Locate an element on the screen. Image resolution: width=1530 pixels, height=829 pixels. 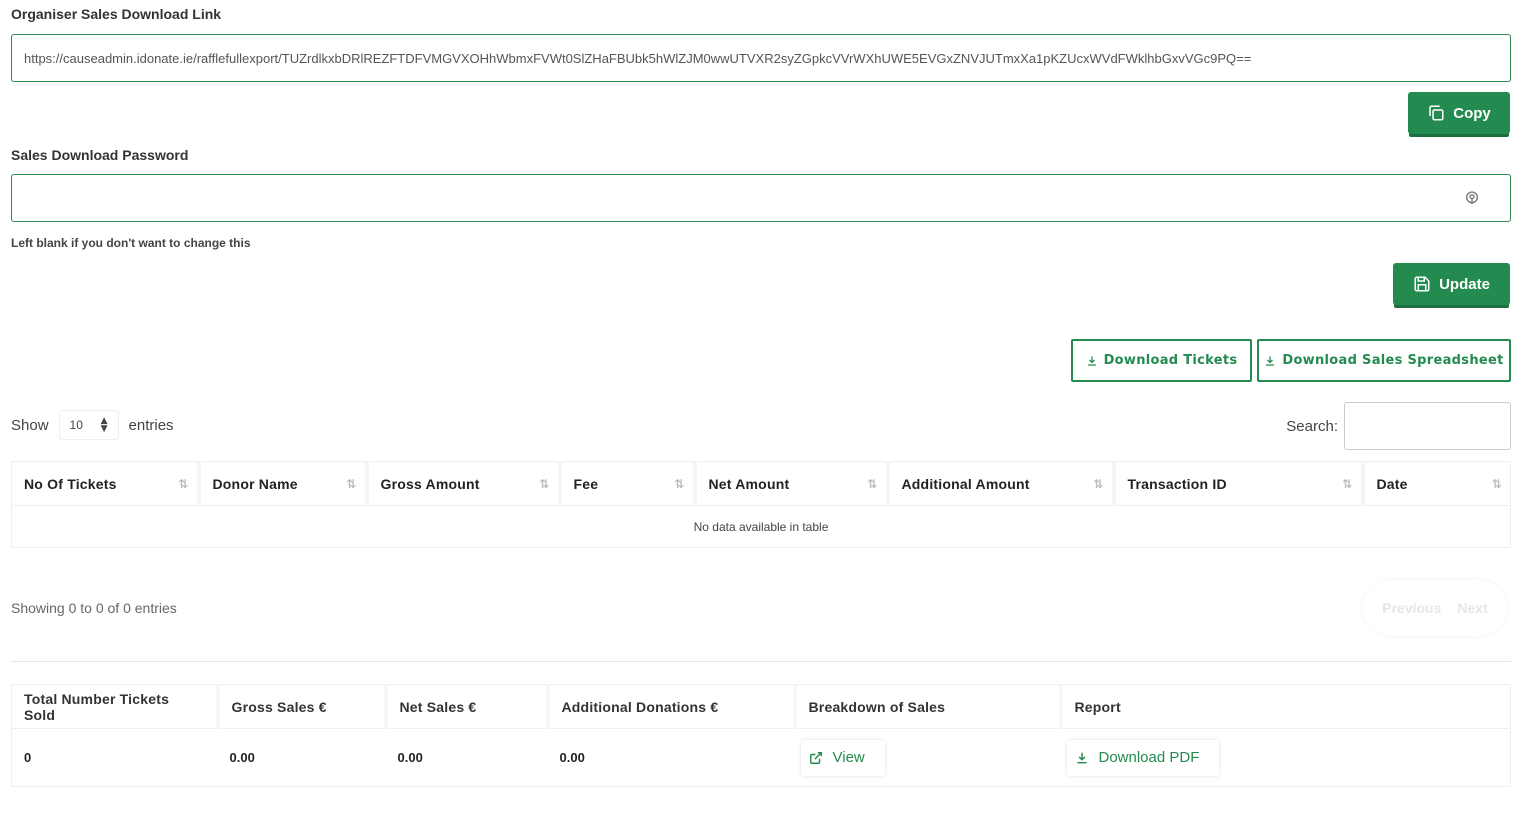
empty-table-message: No data available in table is located at coordinates (761, 526).